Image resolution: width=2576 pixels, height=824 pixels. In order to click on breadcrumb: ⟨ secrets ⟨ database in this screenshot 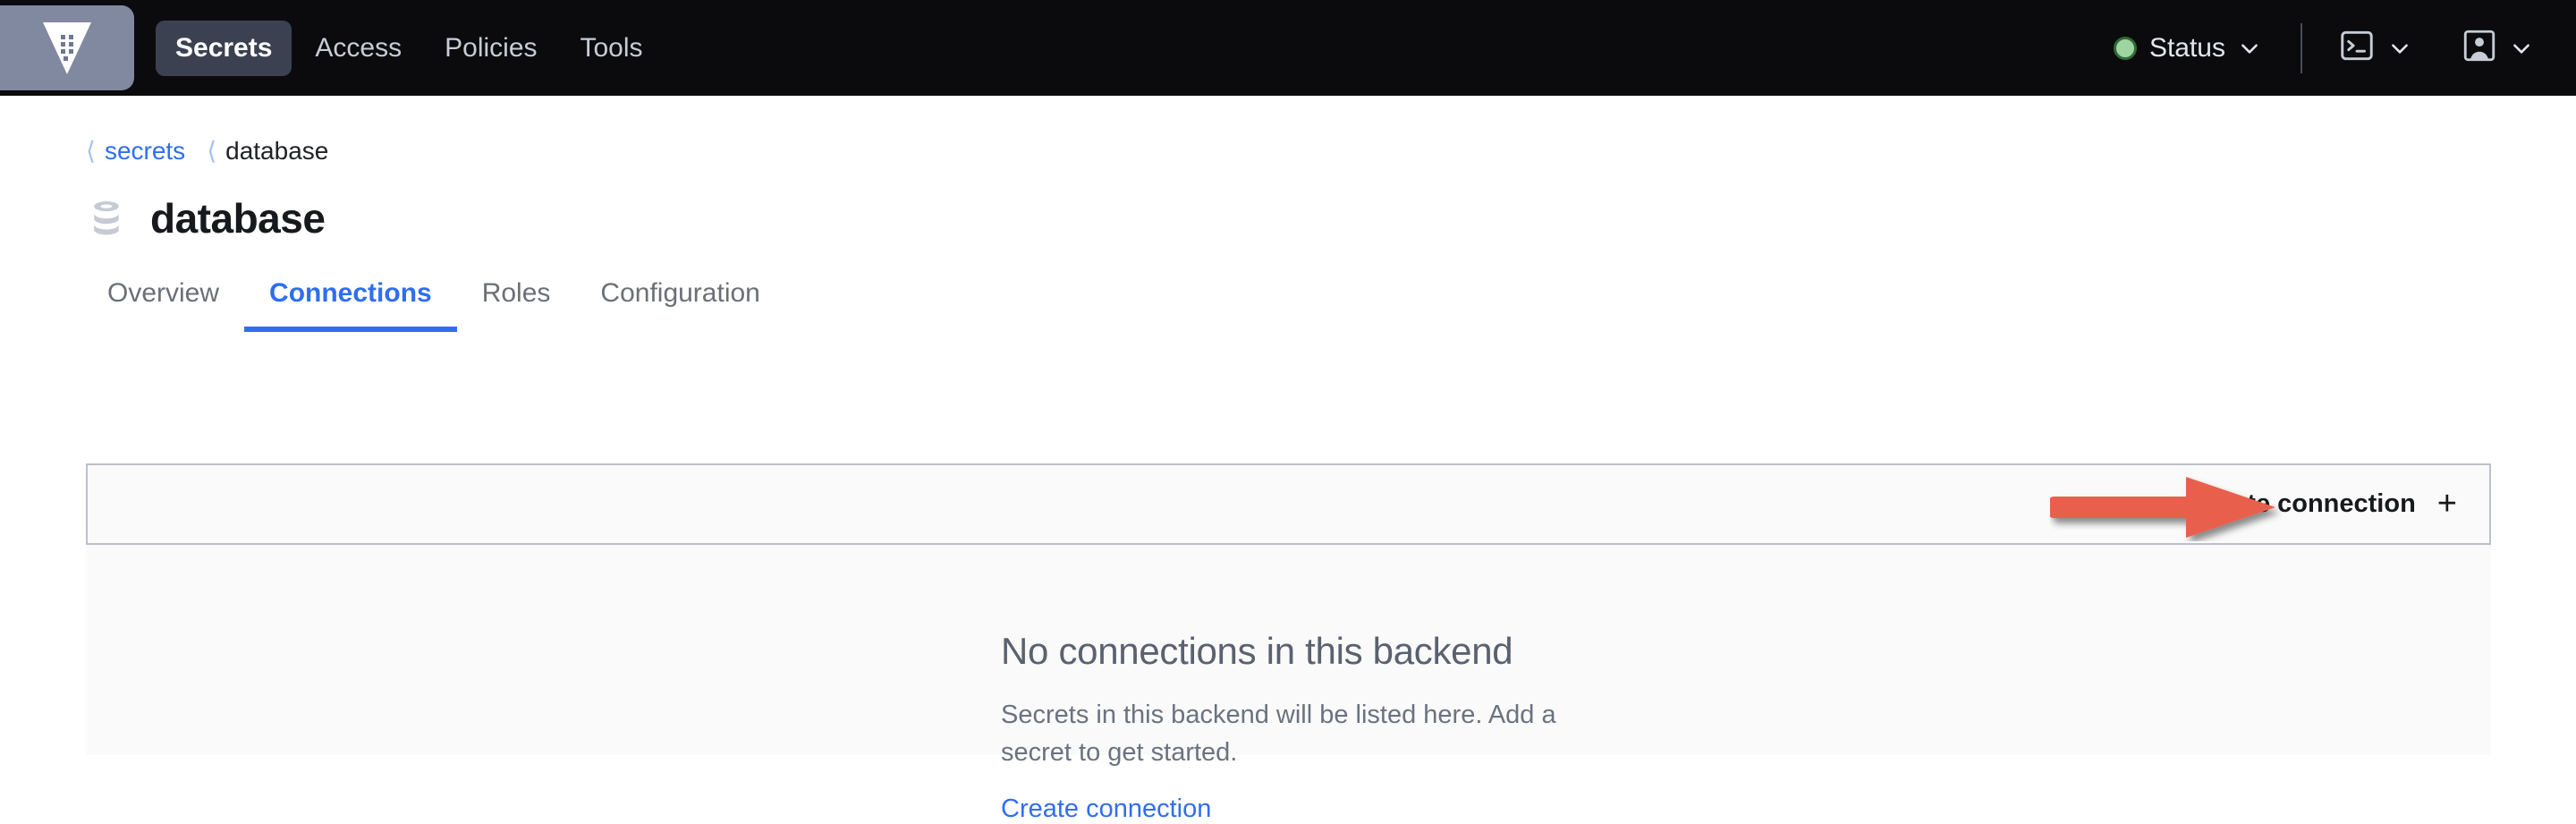, I will do `click(1331, 130)`.